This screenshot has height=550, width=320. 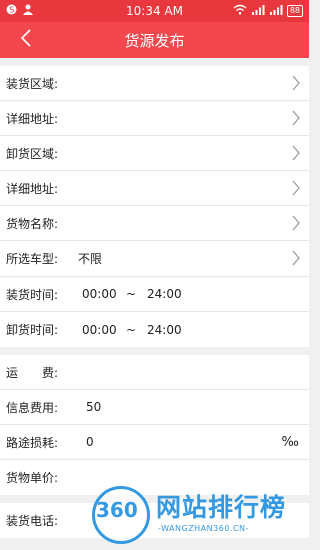 What do you see at coordinates (164, 294) in the screenshot?
I see `loading-time-end: 24:00` at bounding box center [164, 294].